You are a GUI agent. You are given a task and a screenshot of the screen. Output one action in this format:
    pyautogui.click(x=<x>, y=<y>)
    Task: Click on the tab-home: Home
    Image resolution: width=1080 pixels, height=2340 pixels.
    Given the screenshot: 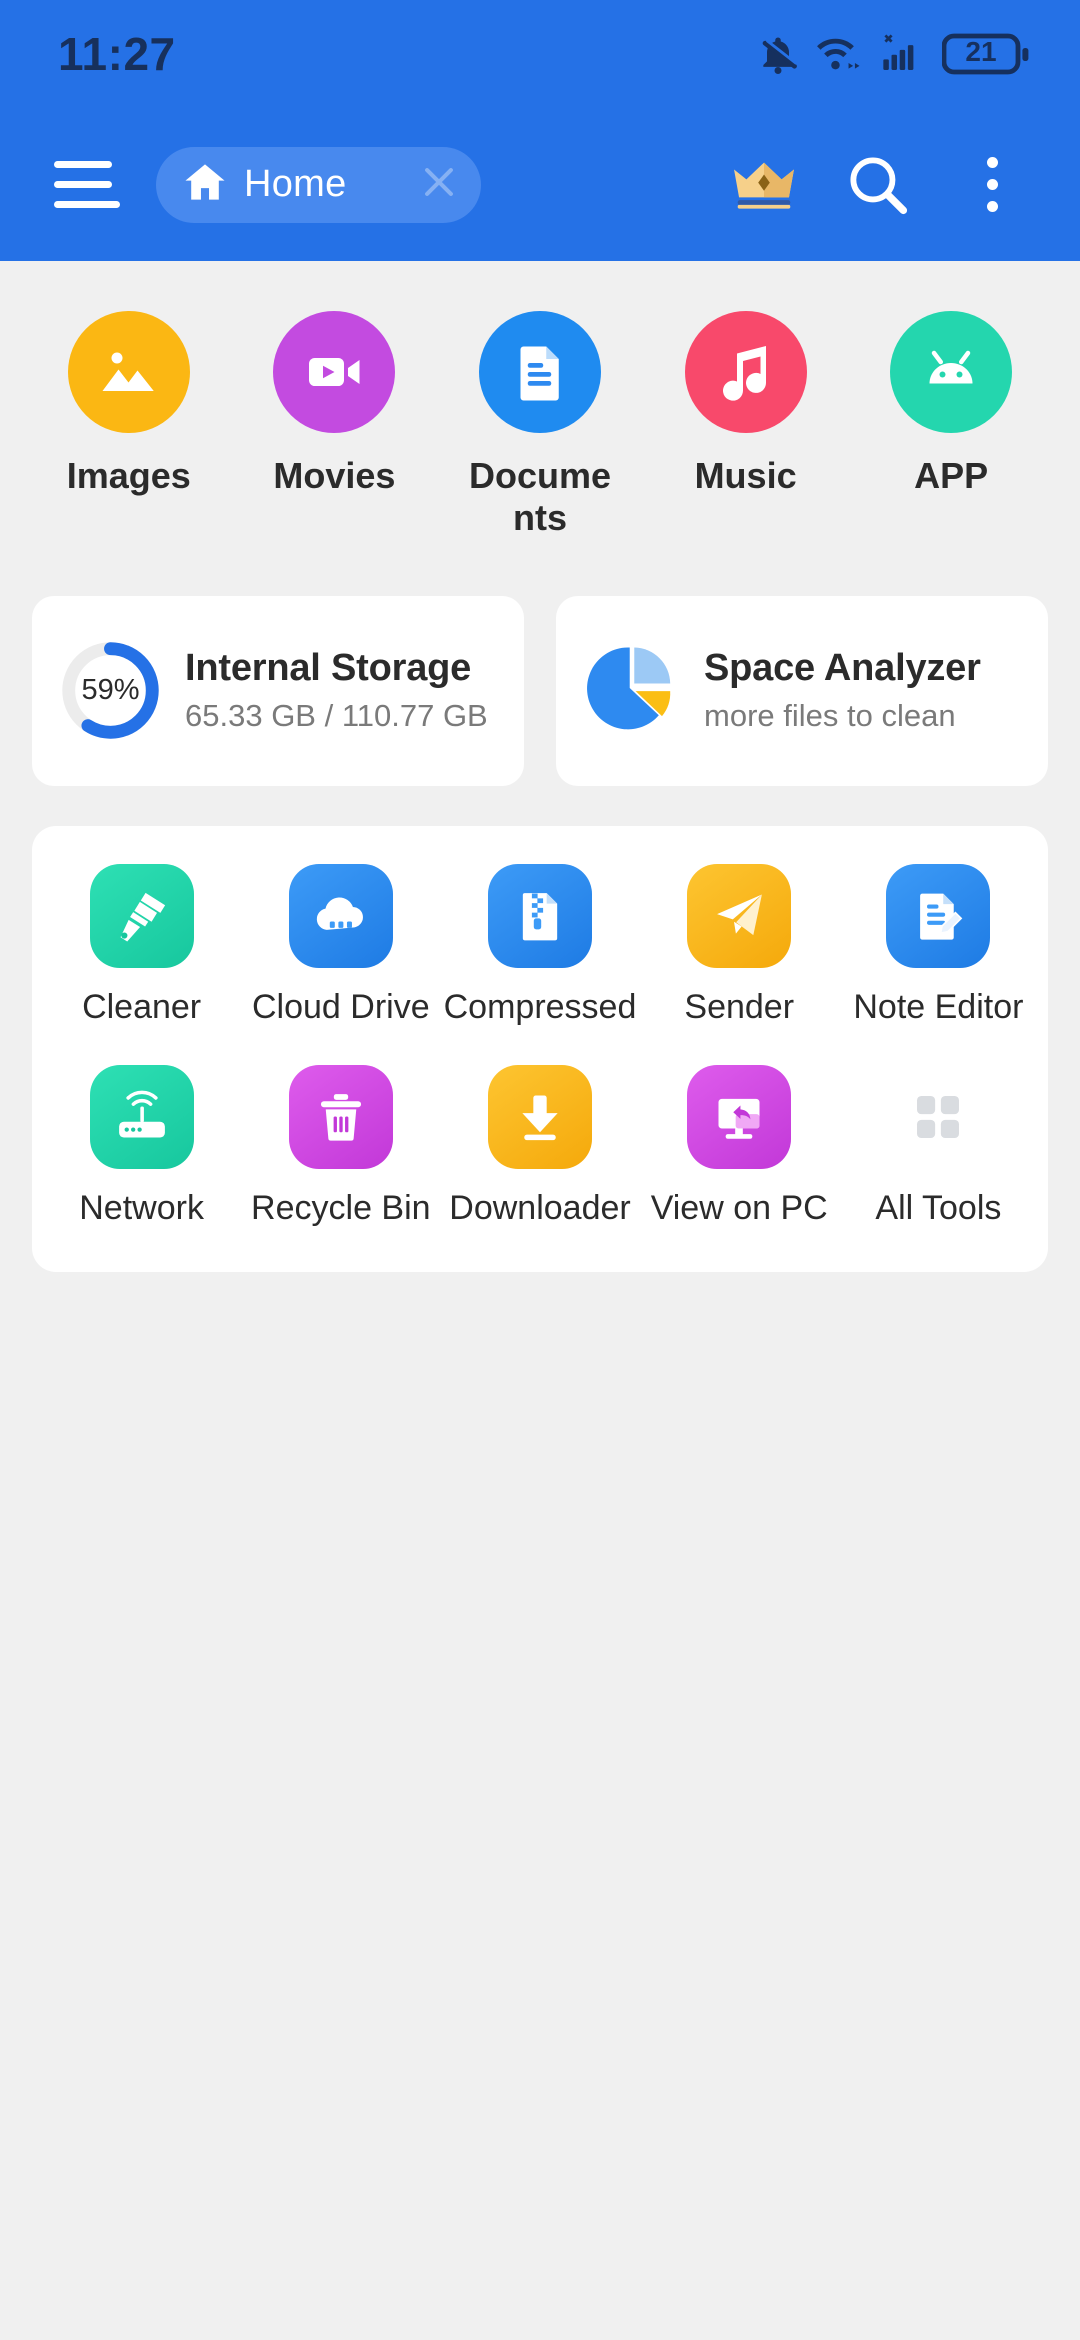 What is the action you would take?
    pyautogui.click(x=318, y=184)
    